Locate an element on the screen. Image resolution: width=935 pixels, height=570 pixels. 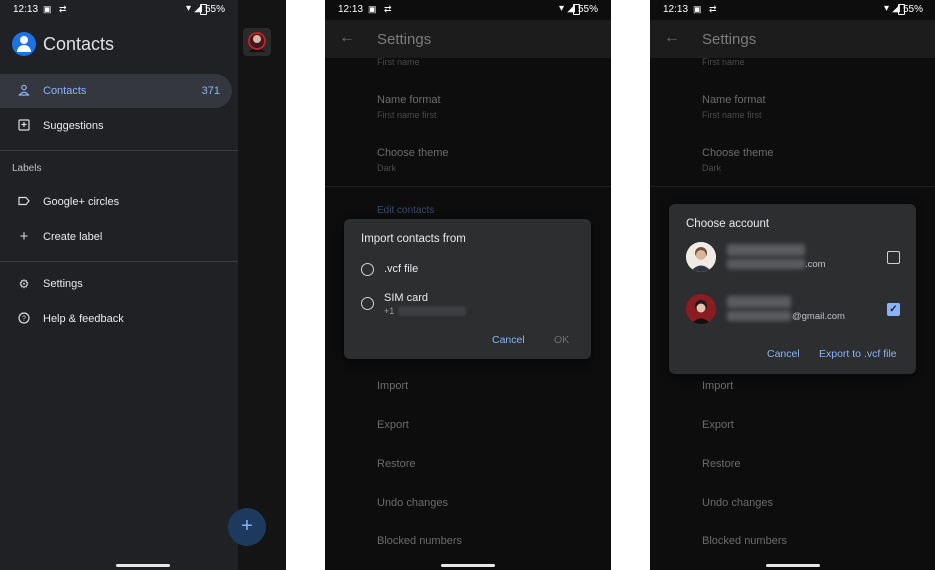
drawer-item-settings: ⚙ Settings is located at coordinates (116, 284).